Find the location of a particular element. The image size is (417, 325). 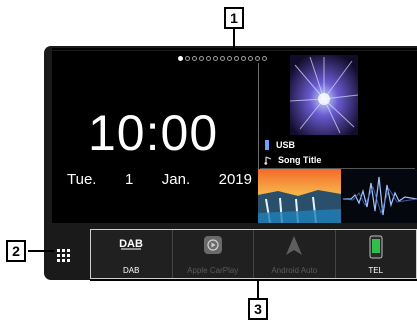

clock-day: 1 is located at coordinates (129, 179).